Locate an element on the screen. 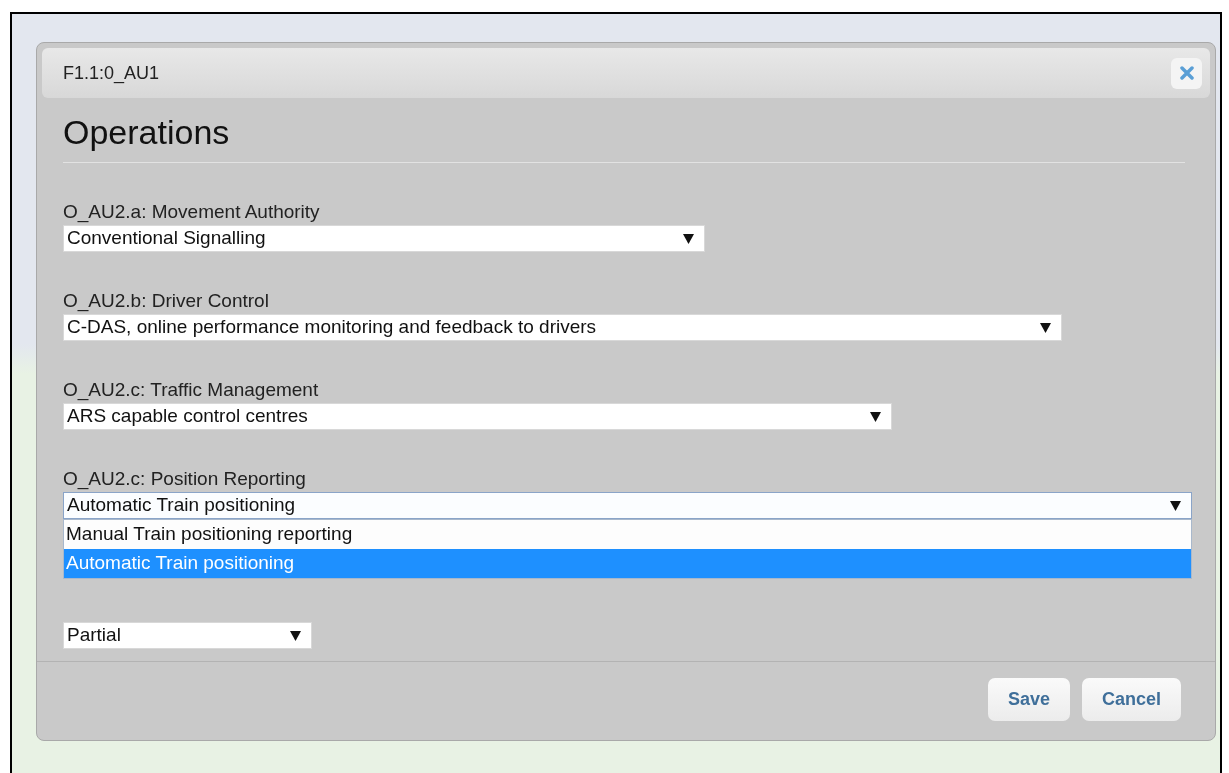 Image resolution: width=1229 pixels, height=773 pixels. dialog-heading: Operations is located at coordinates (147, 132).